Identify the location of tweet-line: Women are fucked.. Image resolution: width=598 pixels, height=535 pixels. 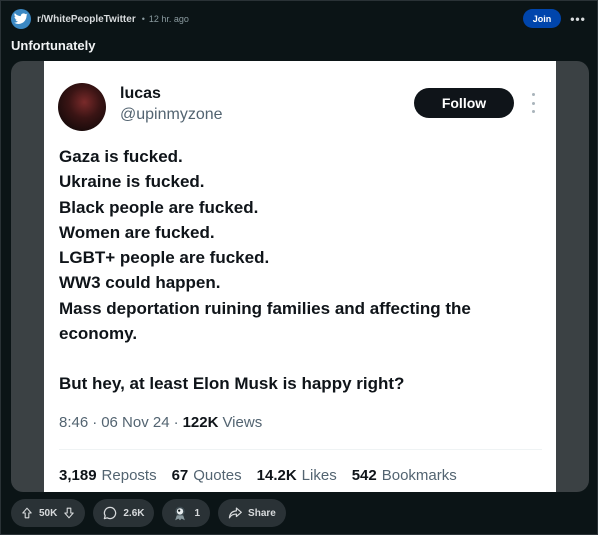
(137, 232).